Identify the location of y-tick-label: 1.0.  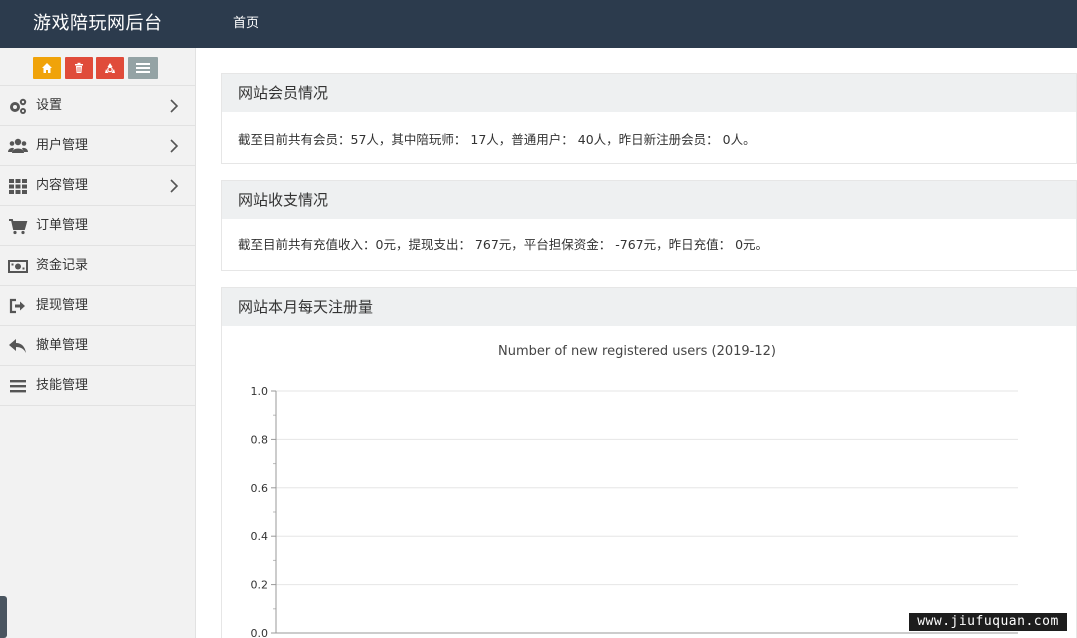
(260, 391).